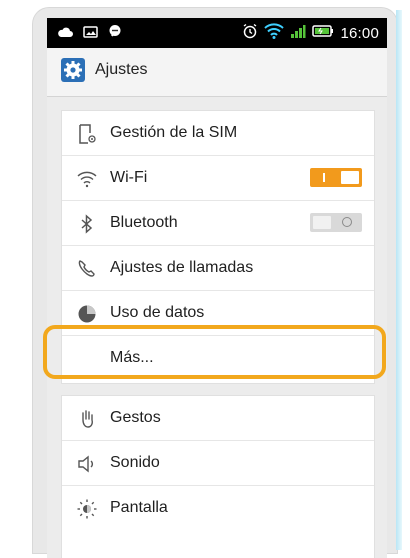  I want to click on wifi-toggle, so click(336, 177).